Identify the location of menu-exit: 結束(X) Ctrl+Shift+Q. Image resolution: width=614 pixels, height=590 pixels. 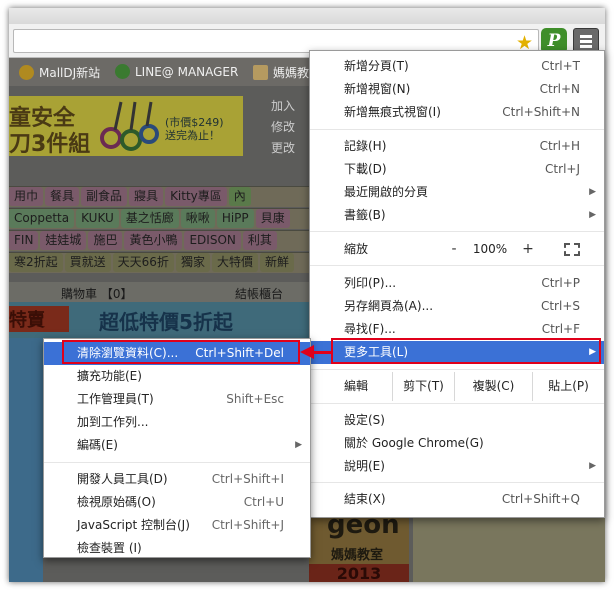
(457, 499).